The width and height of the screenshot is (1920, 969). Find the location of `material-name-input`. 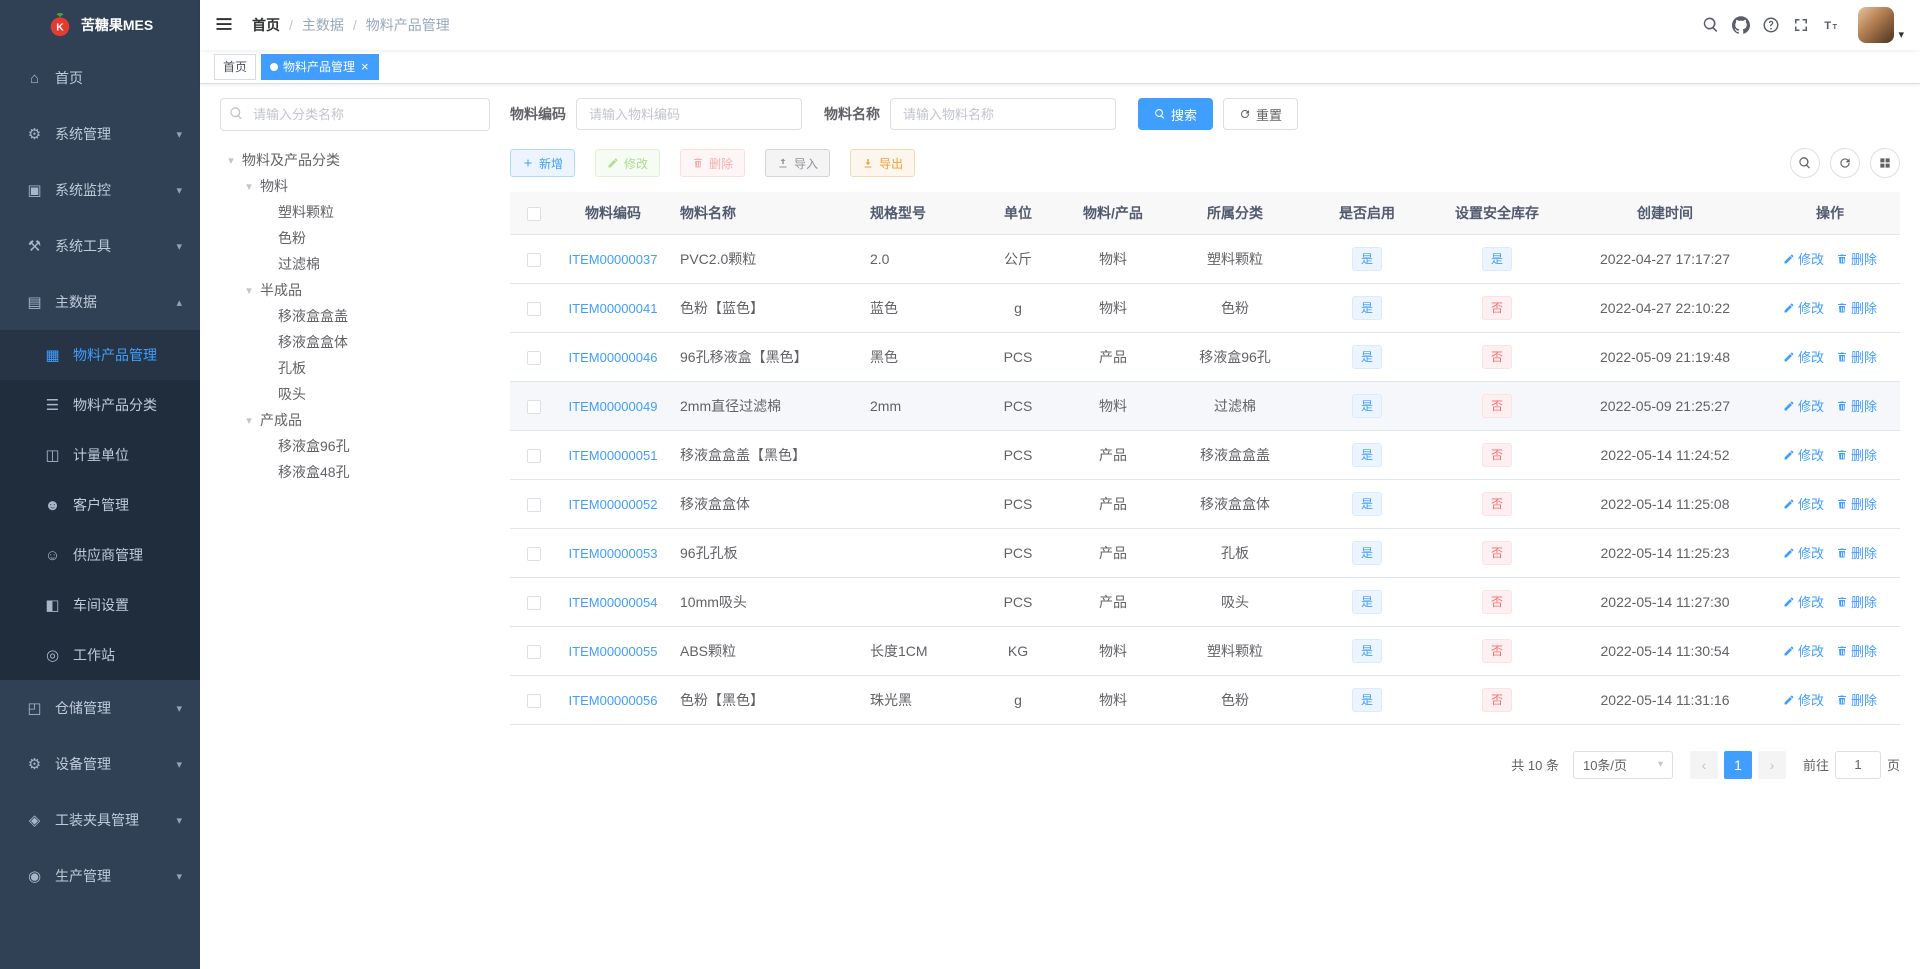

material-name-input is located at coordinates (1003, 114).